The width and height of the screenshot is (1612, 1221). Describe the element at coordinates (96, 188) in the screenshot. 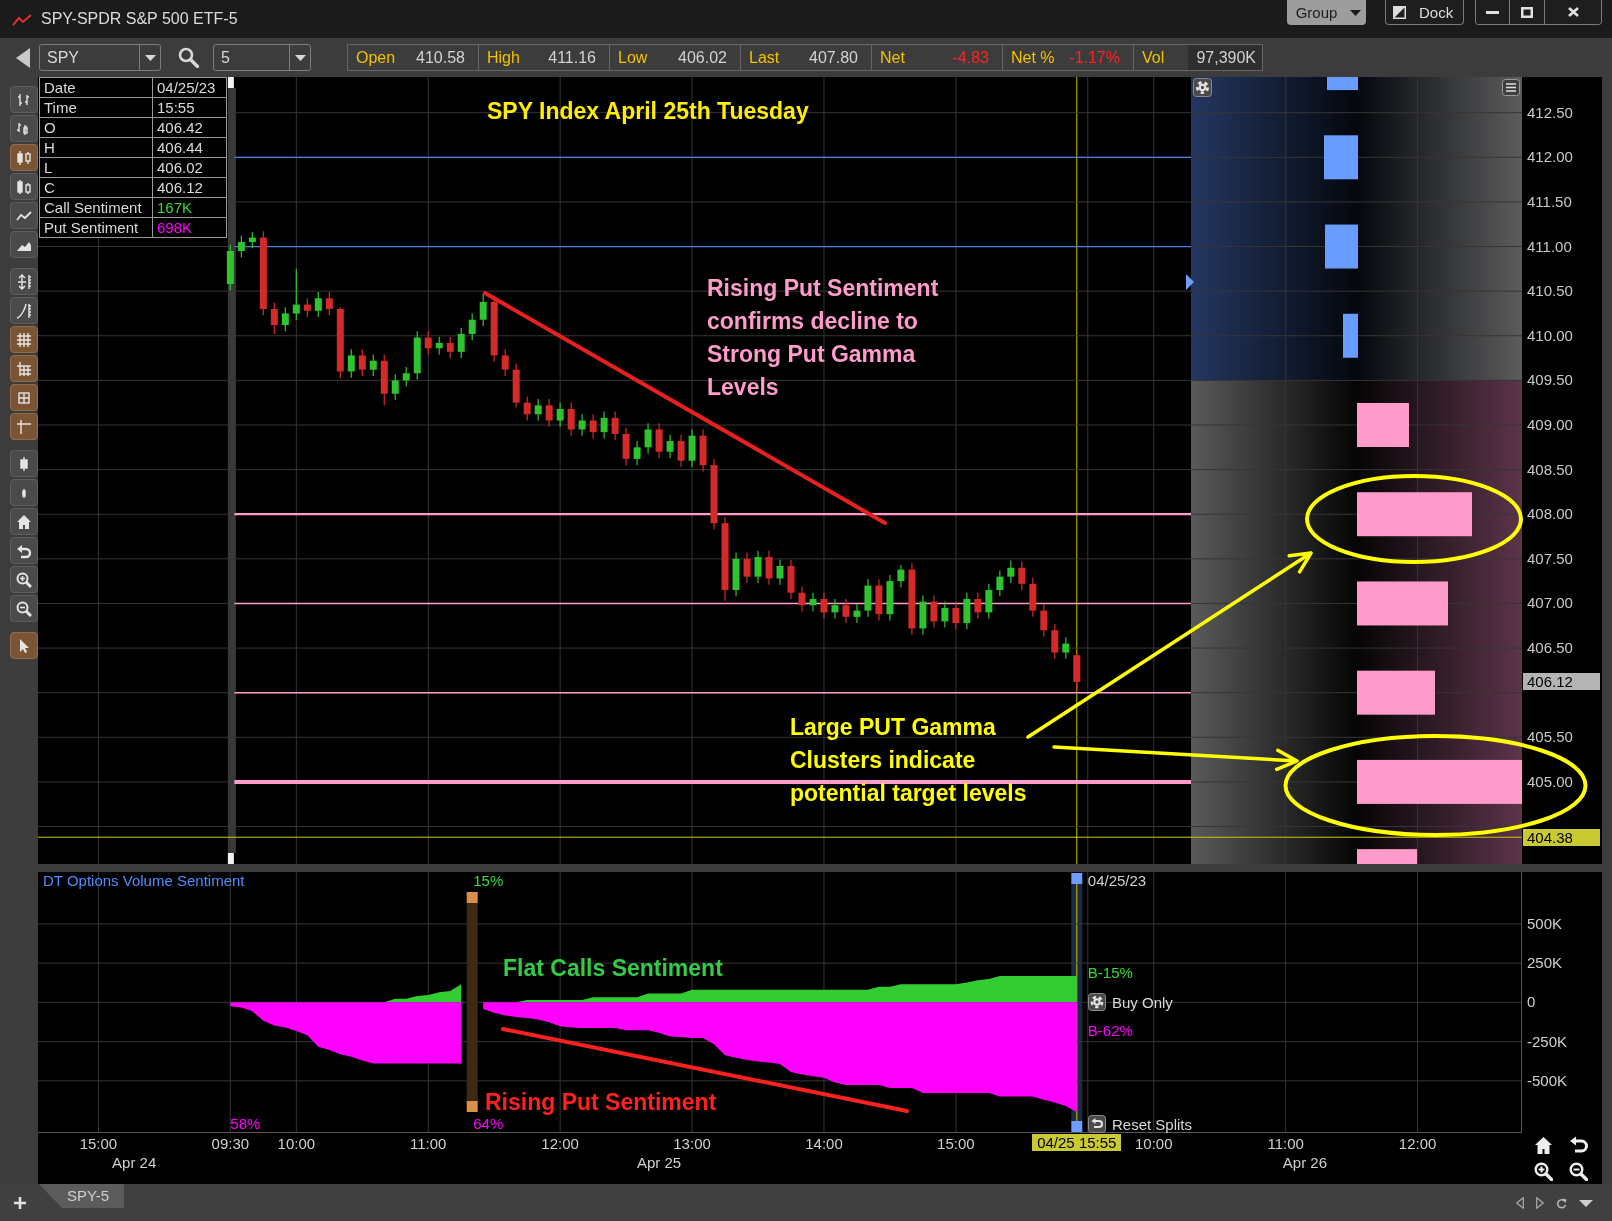

I see `data-label: C` at that location.